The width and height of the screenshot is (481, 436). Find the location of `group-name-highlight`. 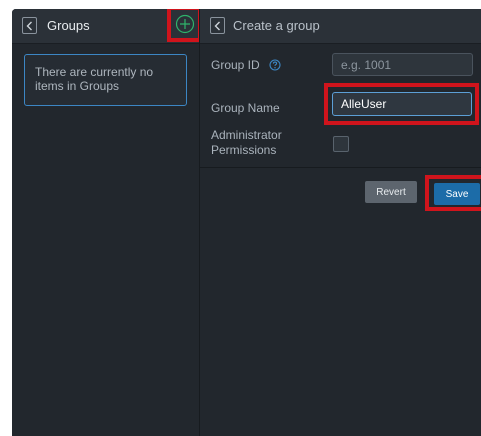

group-name-highlight is located at coordinates (401, 104).